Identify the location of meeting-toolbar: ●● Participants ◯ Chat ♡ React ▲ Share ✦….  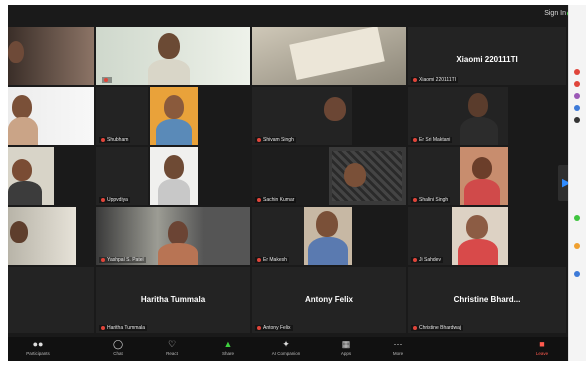
(291, 349).